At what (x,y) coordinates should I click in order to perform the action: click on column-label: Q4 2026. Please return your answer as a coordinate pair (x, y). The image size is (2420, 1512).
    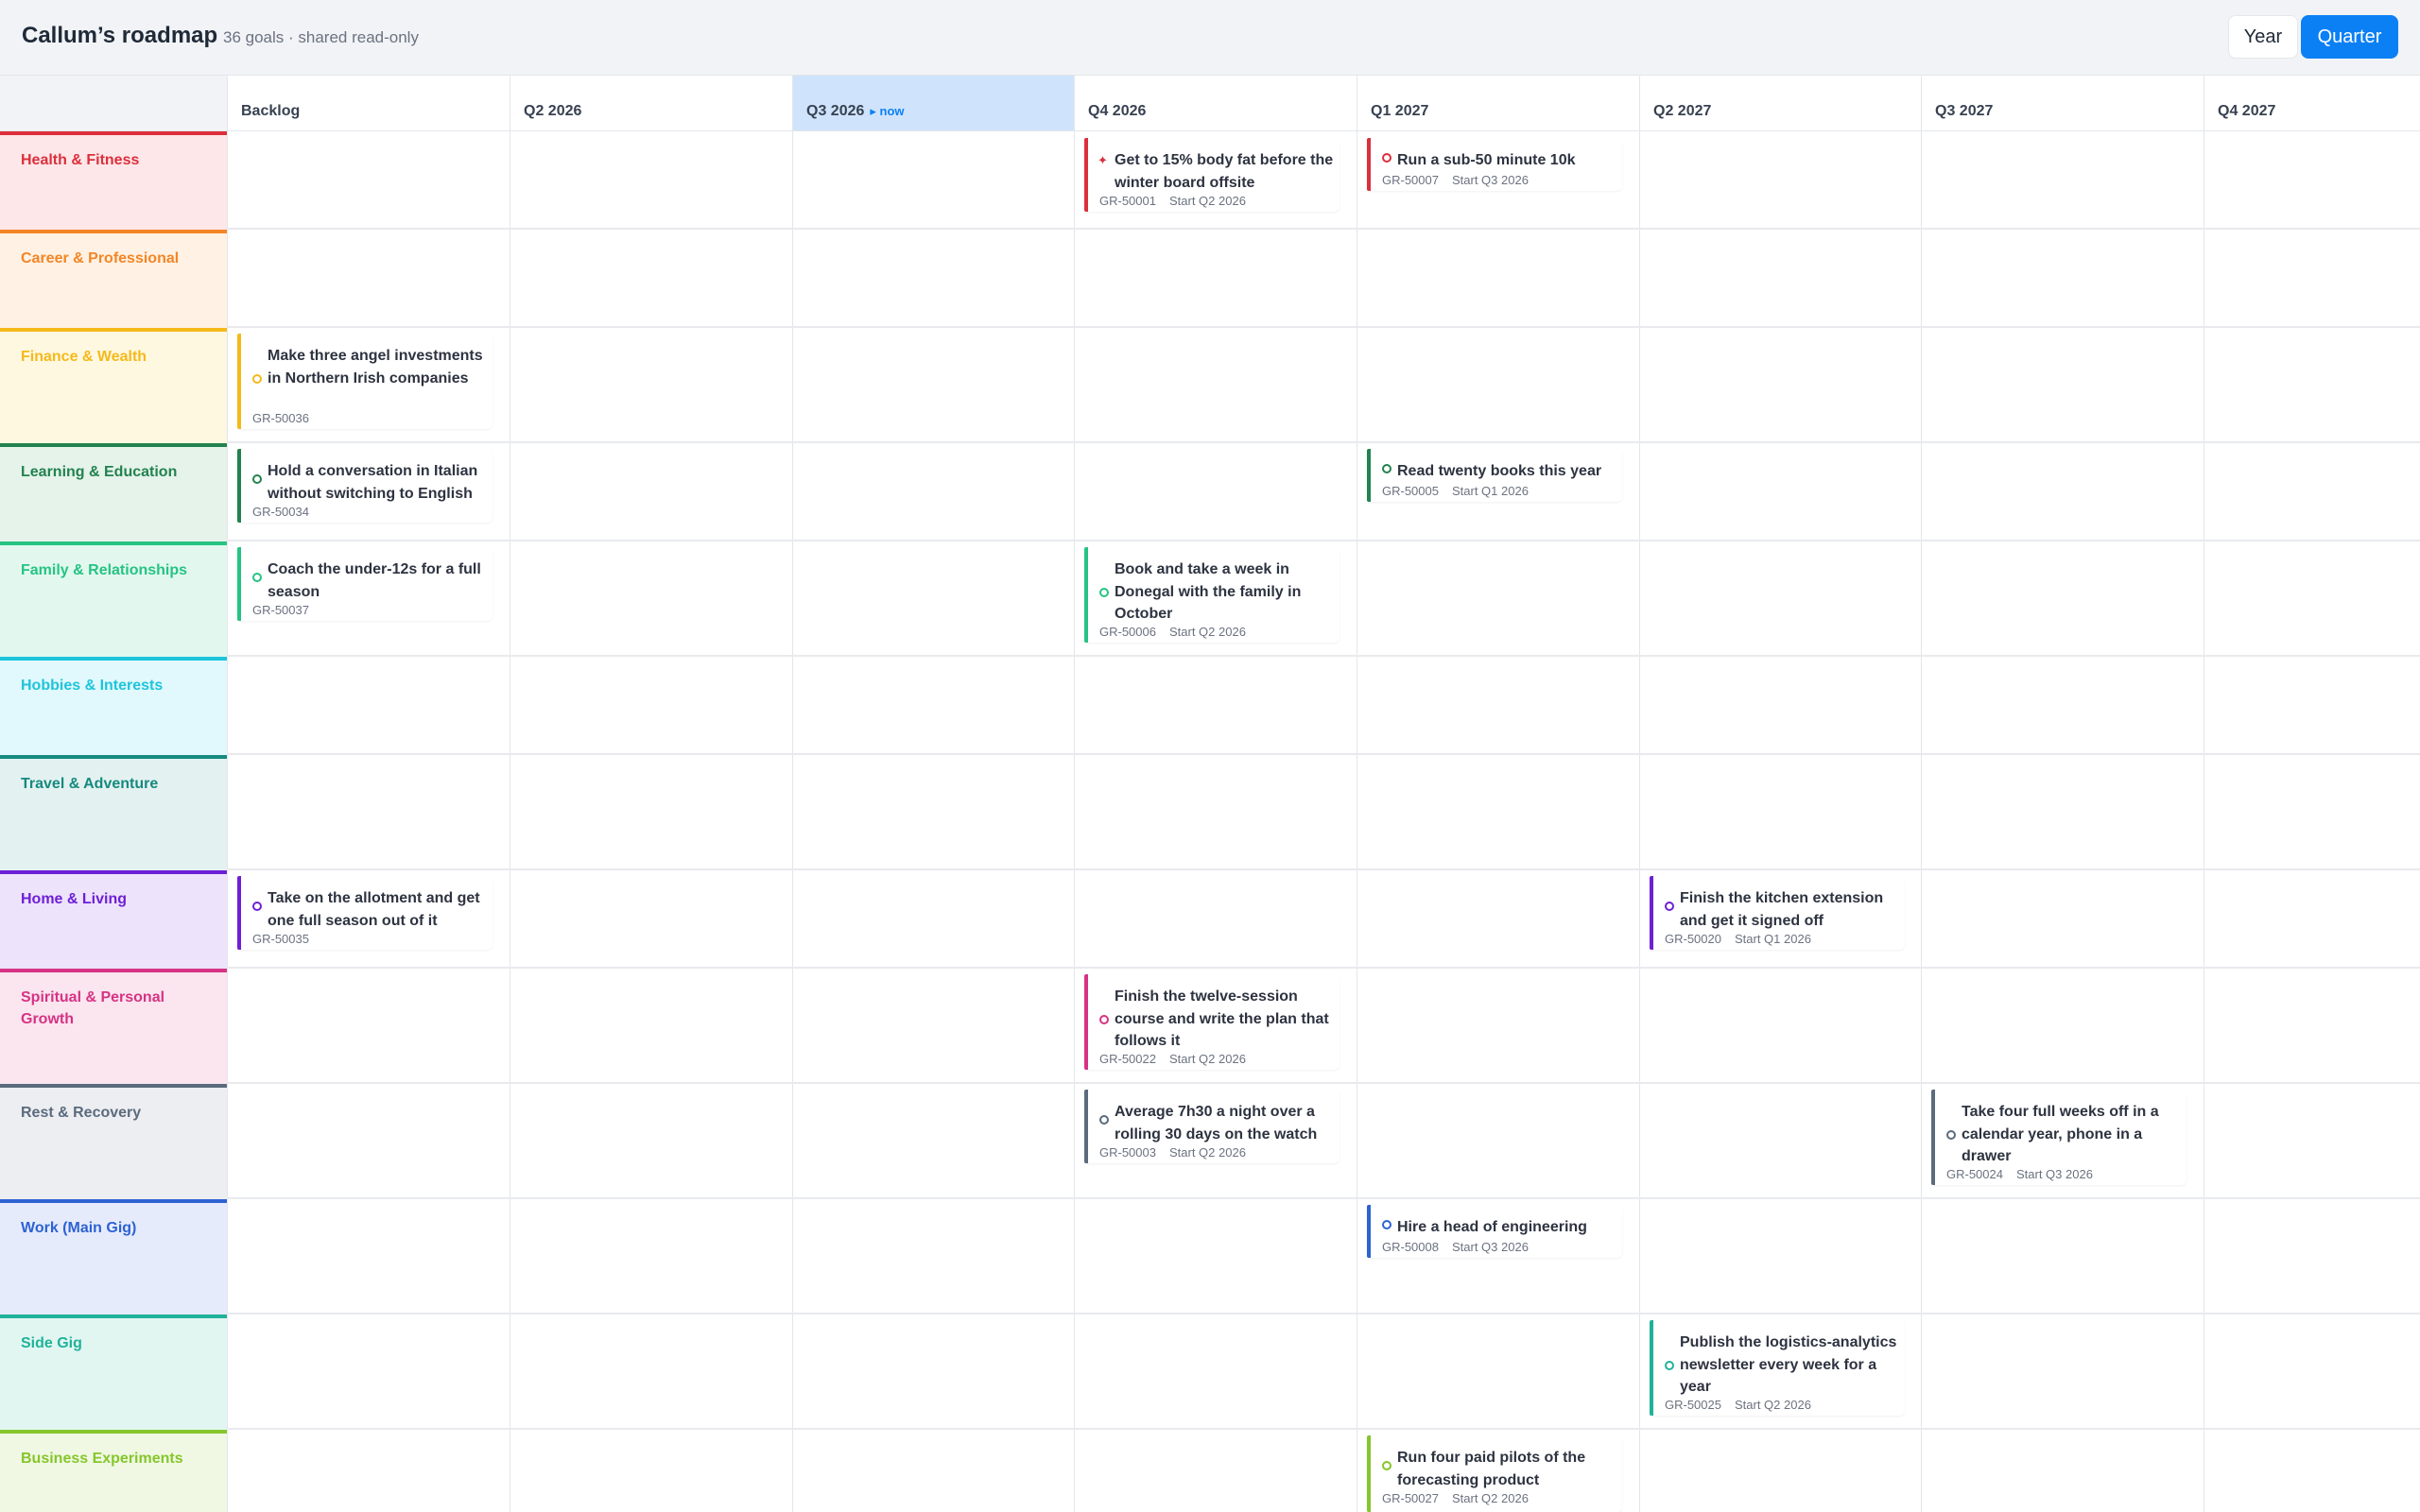
    Looking at the image, I should click on (1117, 111).